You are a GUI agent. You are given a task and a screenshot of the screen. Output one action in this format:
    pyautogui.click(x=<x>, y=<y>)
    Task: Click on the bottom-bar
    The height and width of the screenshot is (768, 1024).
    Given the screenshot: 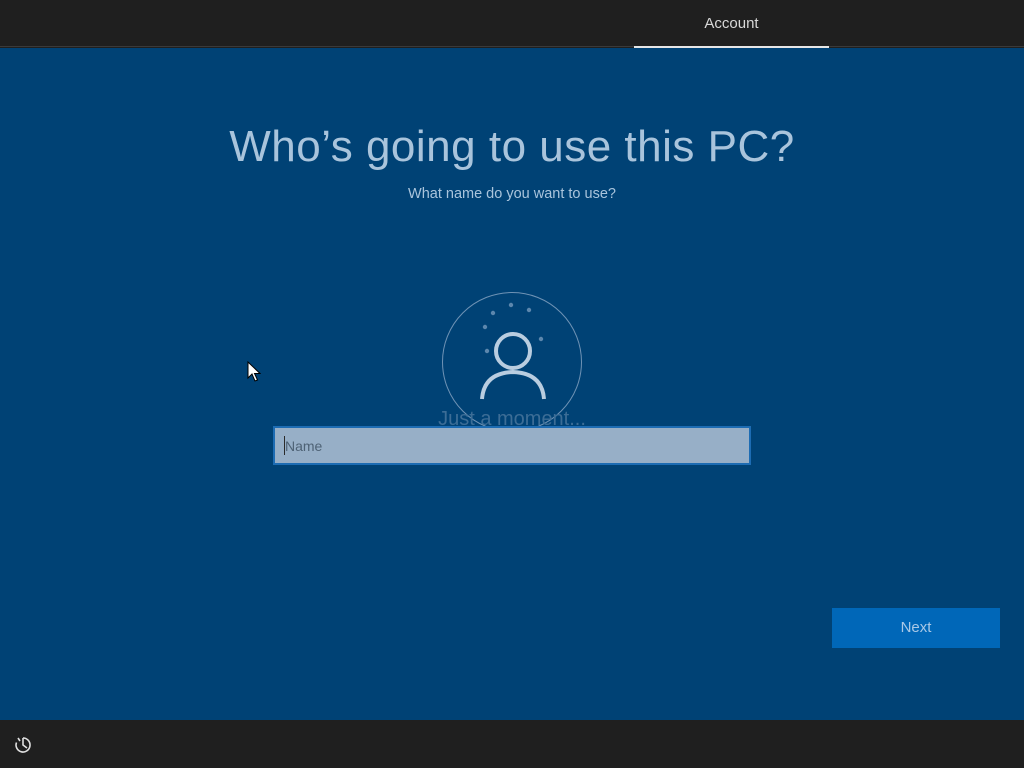 What is the action you would take?
    pyautogui.click(x=512, y=744)
    